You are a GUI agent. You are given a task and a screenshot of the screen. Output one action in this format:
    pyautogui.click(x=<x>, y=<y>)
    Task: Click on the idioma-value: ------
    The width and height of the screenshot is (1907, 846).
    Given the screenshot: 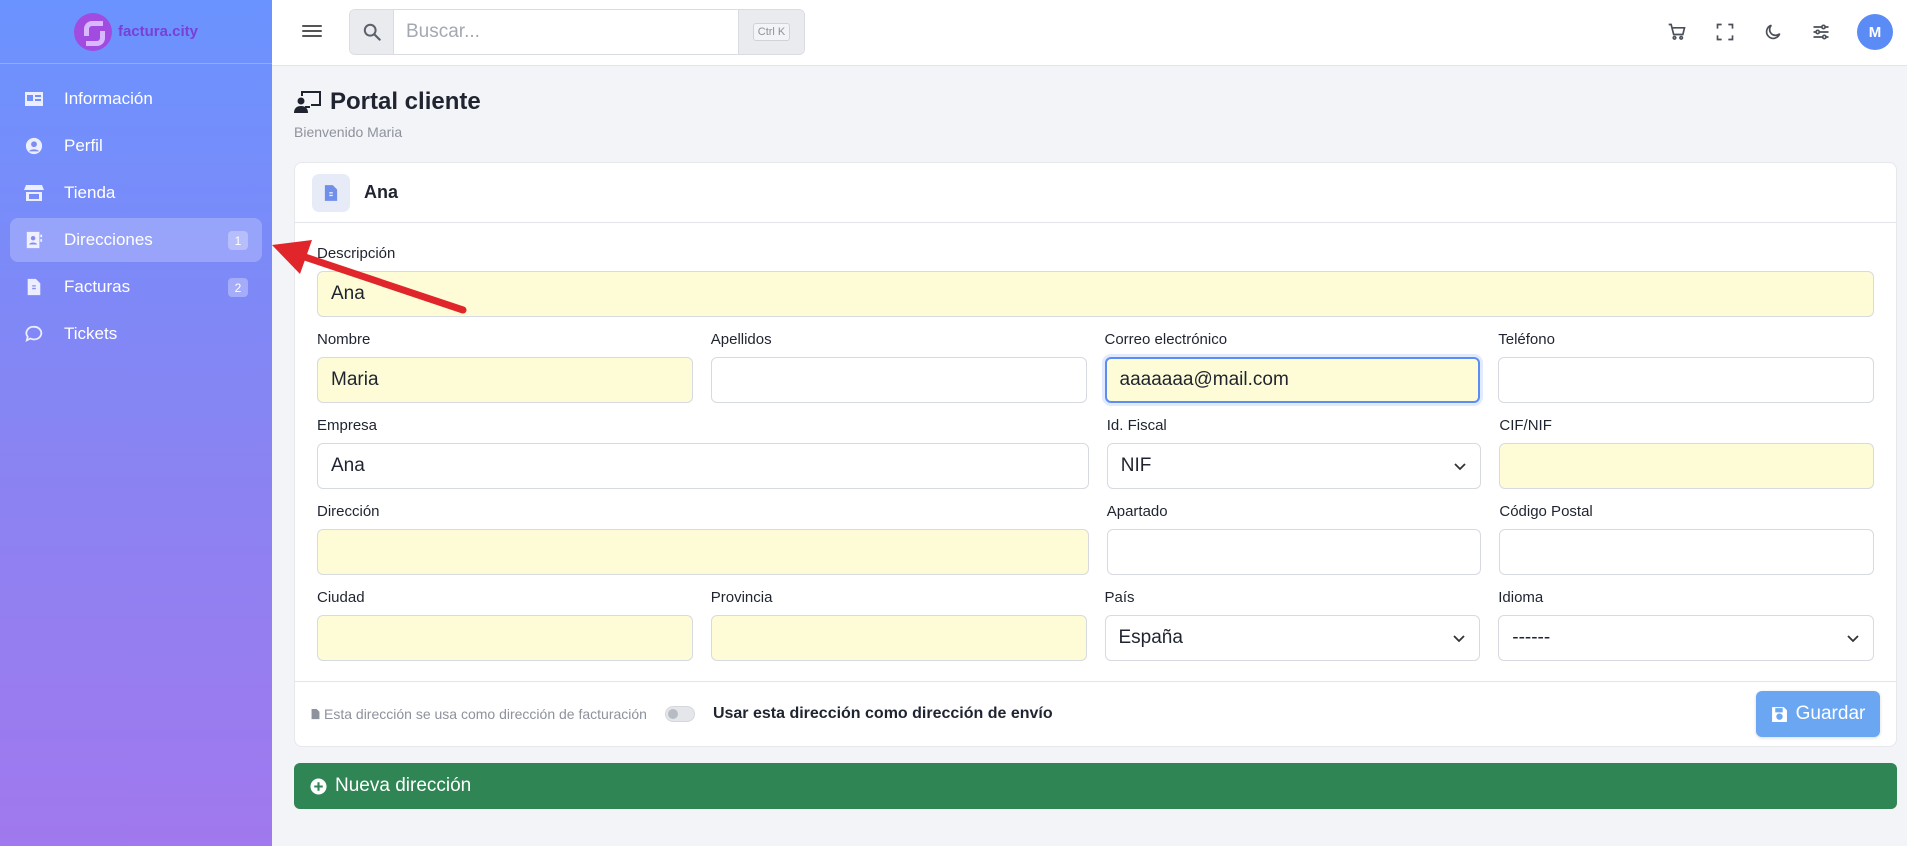 What is the action you would take?
    pyautogui.click(x=1531, y=637)
    